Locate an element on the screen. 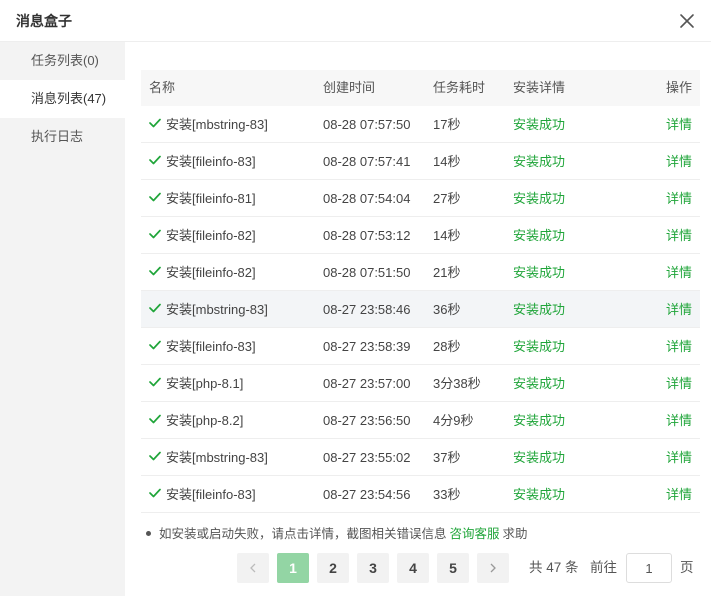 Image resolution: width=711 pixels, height=596 pixels. created-time: 08-28 07:57:50 is located at coordinates (367, 124).